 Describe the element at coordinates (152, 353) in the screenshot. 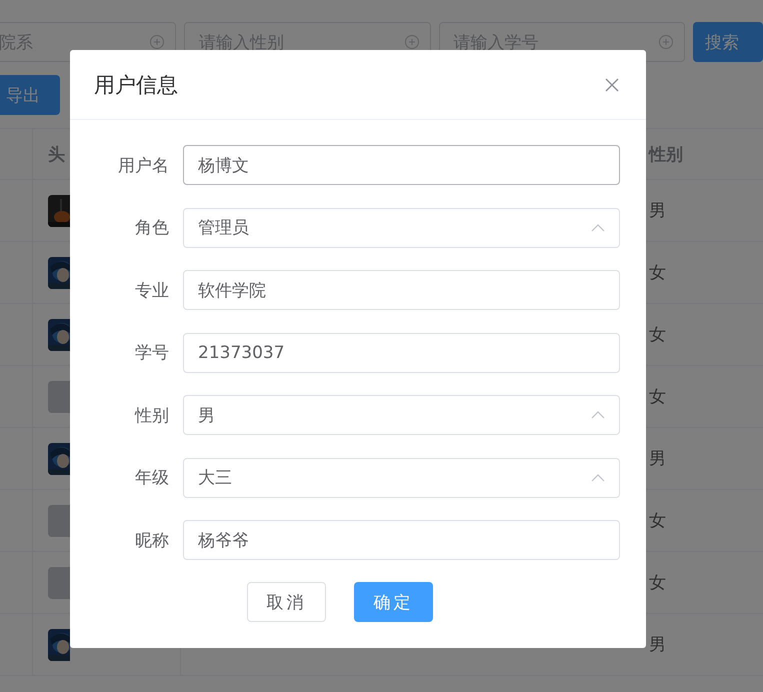

I see `field-label: 学号` at that location.